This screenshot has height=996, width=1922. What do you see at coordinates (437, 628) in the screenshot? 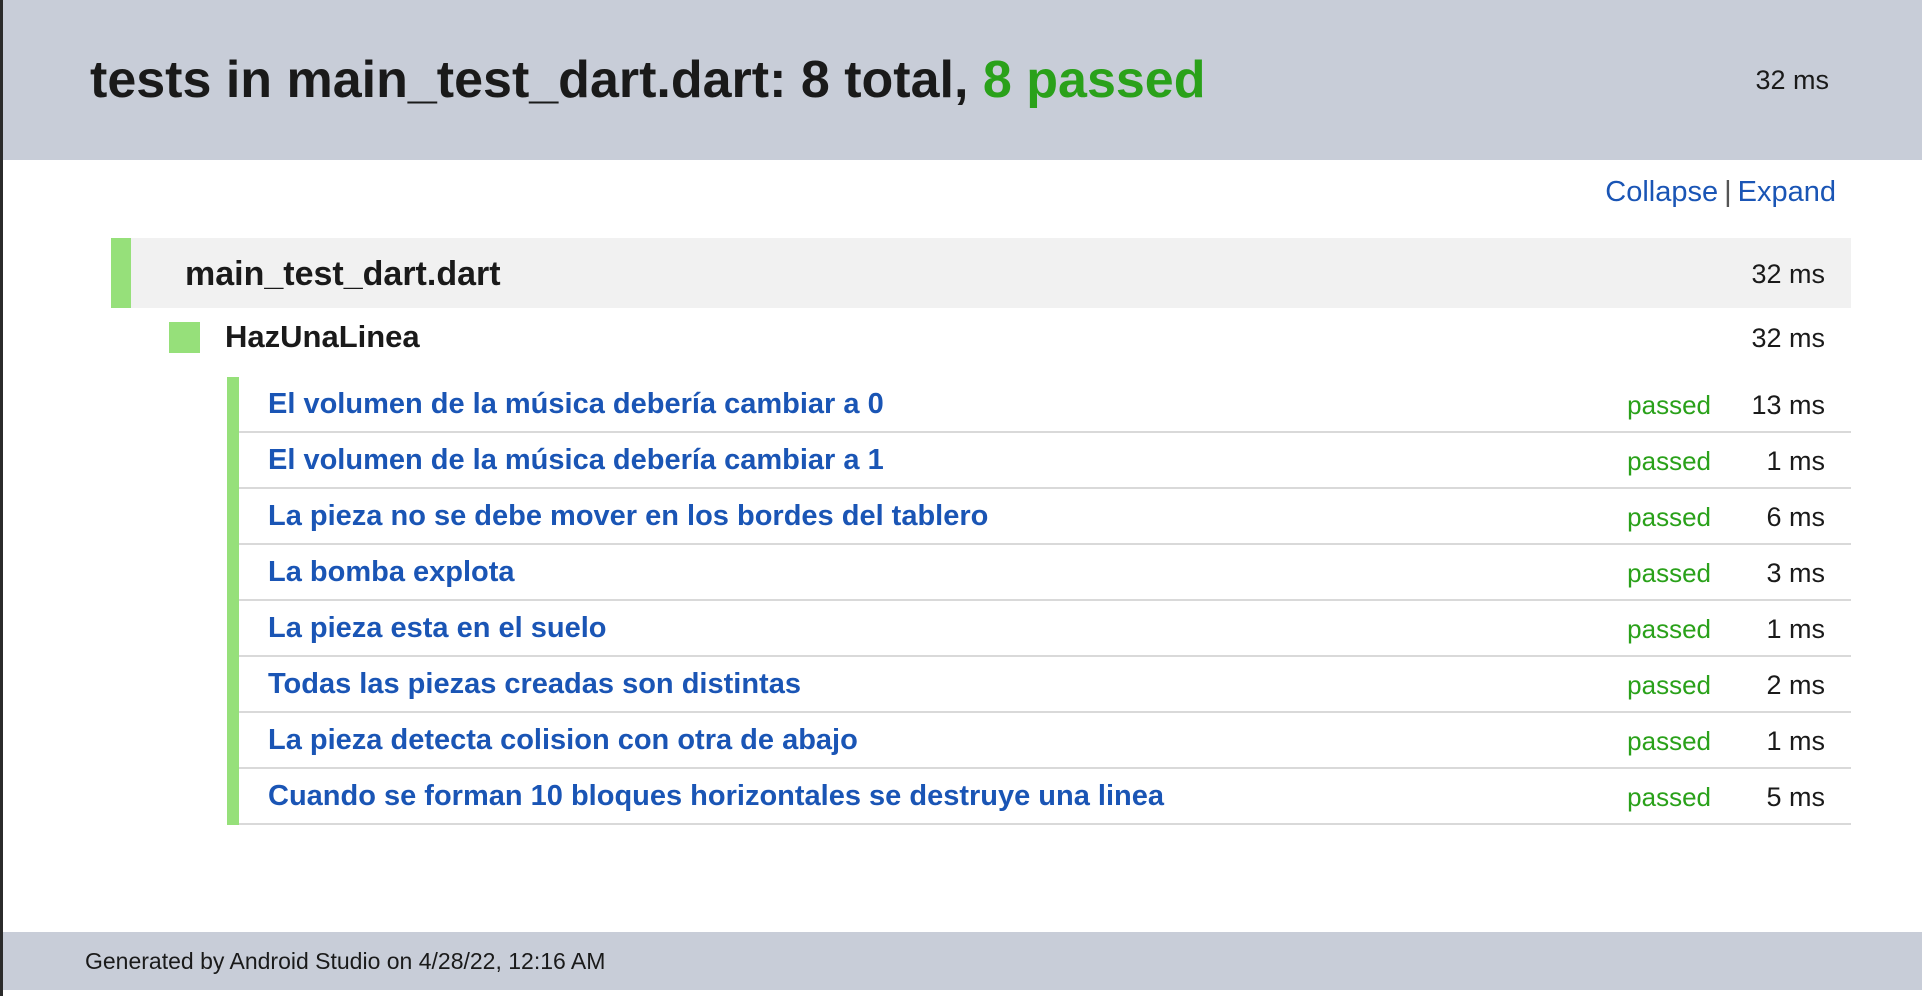
I see `test-name-link: La pieza esta en el suelo` at bounding box center [437, 628].